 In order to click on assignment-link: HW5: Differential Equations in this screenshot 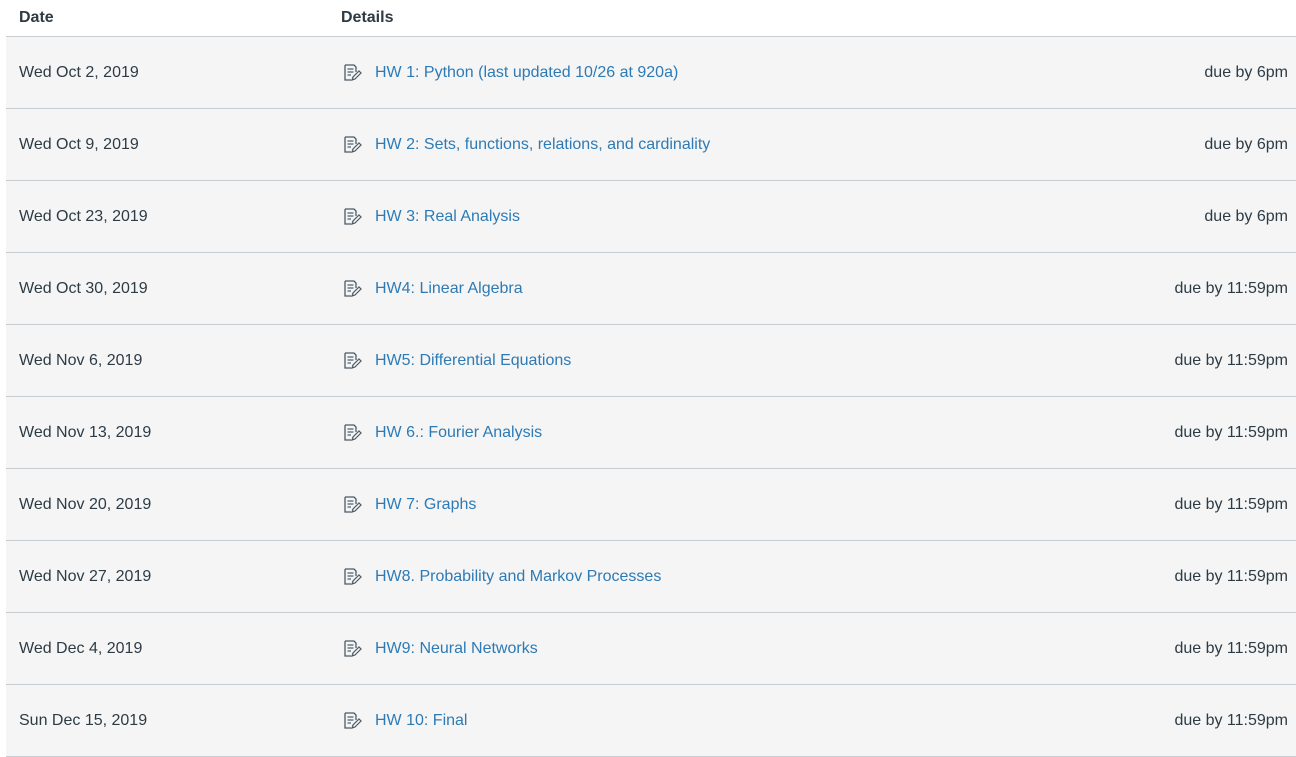, I will do `click(473, 361)`.